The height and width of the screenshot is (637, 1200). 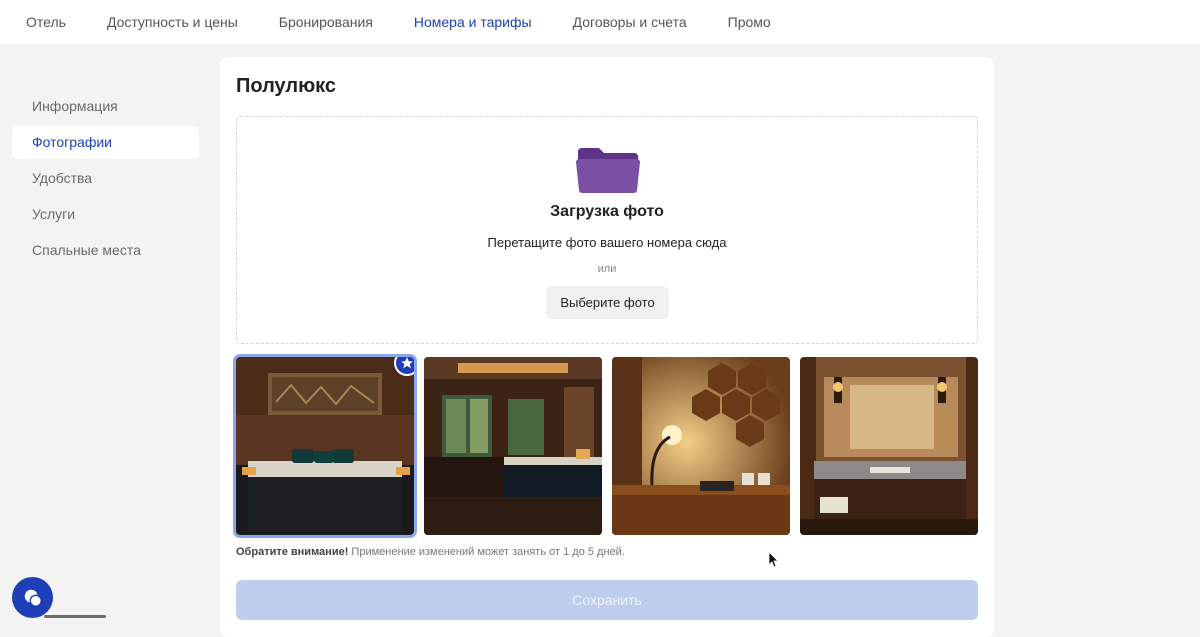 I want to click on nav-item-hotel: Отель, so click(x=46, y=22).